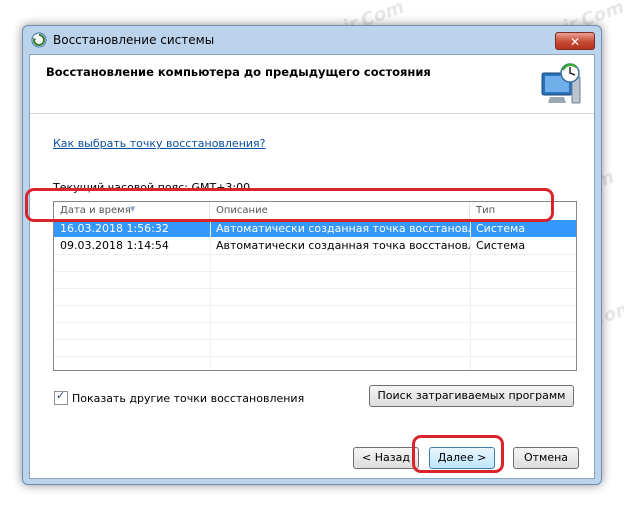 This screenshot has width=624, height=509. I want to click on close-icon: ✕, so click(575, 42).